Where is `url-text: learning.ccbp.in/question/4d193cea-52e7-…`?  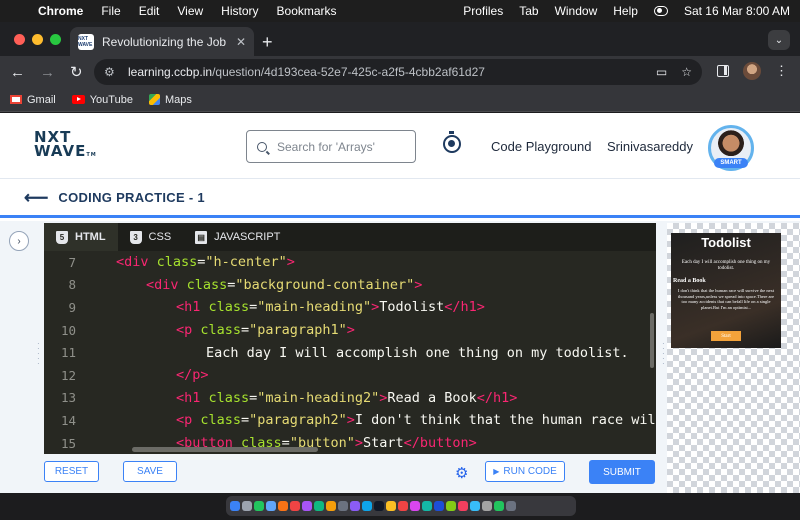
url-text: learning.ccbp.in/question/4d193cea-52e7-… is located at coordinates (306, 72).